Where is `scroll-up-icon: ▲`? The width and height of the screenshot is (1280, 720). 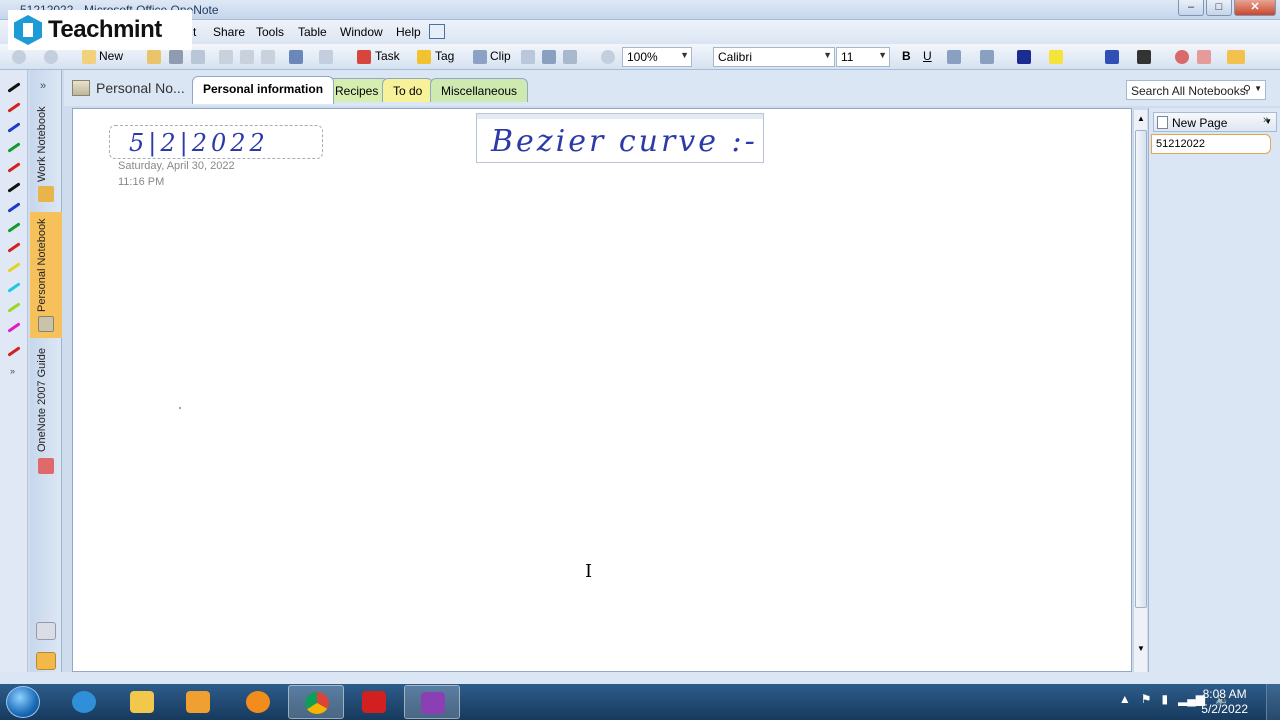 scroll-up-icon: ▲ is located at coordinates (1141, 118).